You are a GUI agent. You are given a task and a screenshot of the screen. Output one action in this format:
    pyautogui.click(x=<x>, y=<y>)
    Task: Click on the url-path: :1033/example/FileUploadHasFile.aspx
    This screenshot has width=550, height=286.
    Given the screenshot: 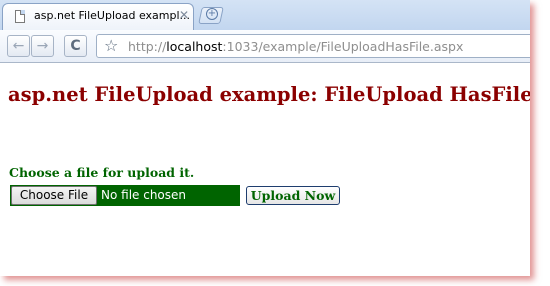 What is the action you would take?
    pyautogui.click(x=343, y=46)
    